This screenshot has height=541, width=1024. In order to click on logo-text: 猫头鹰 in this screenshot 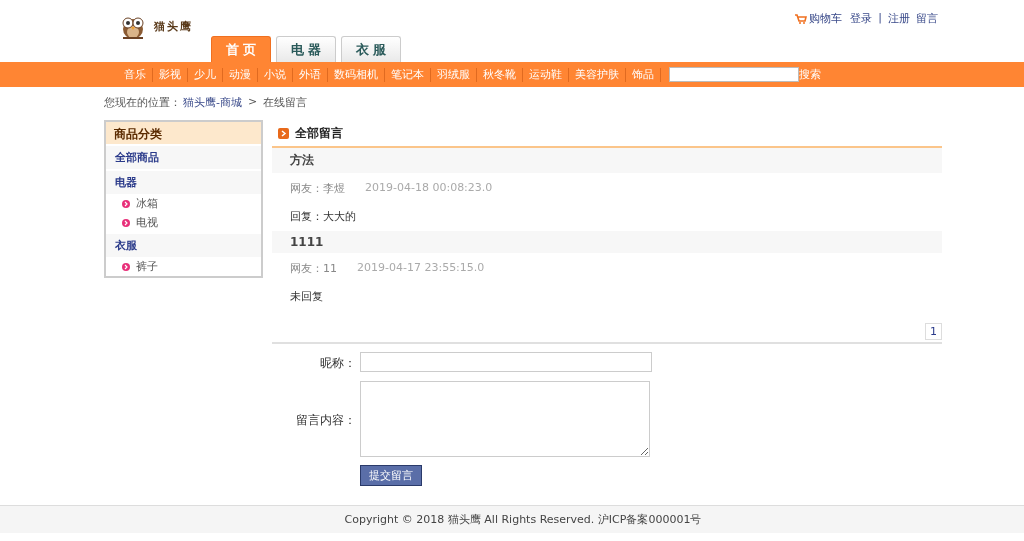, I will do `click(173, 26)`.